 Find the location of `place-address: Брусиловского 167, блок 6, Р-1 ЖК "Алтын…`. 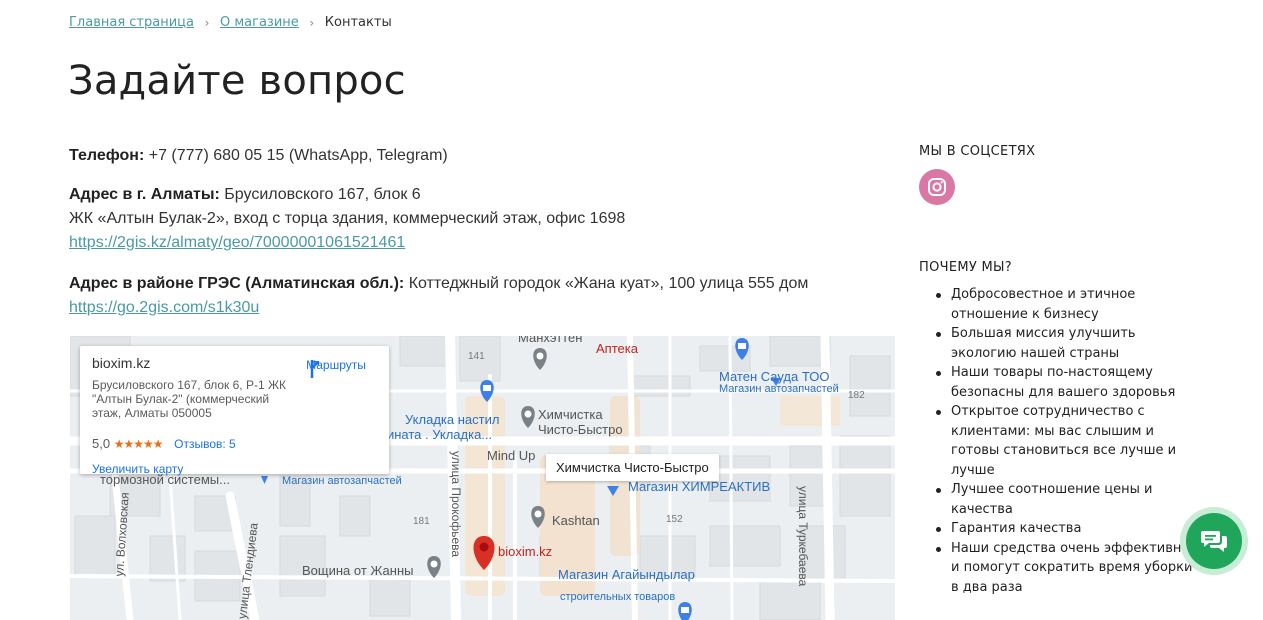

place-address: Брусиловского 167, блок 6, Р-1 ЖК "Алтын… is located at coordinates (189, 399).